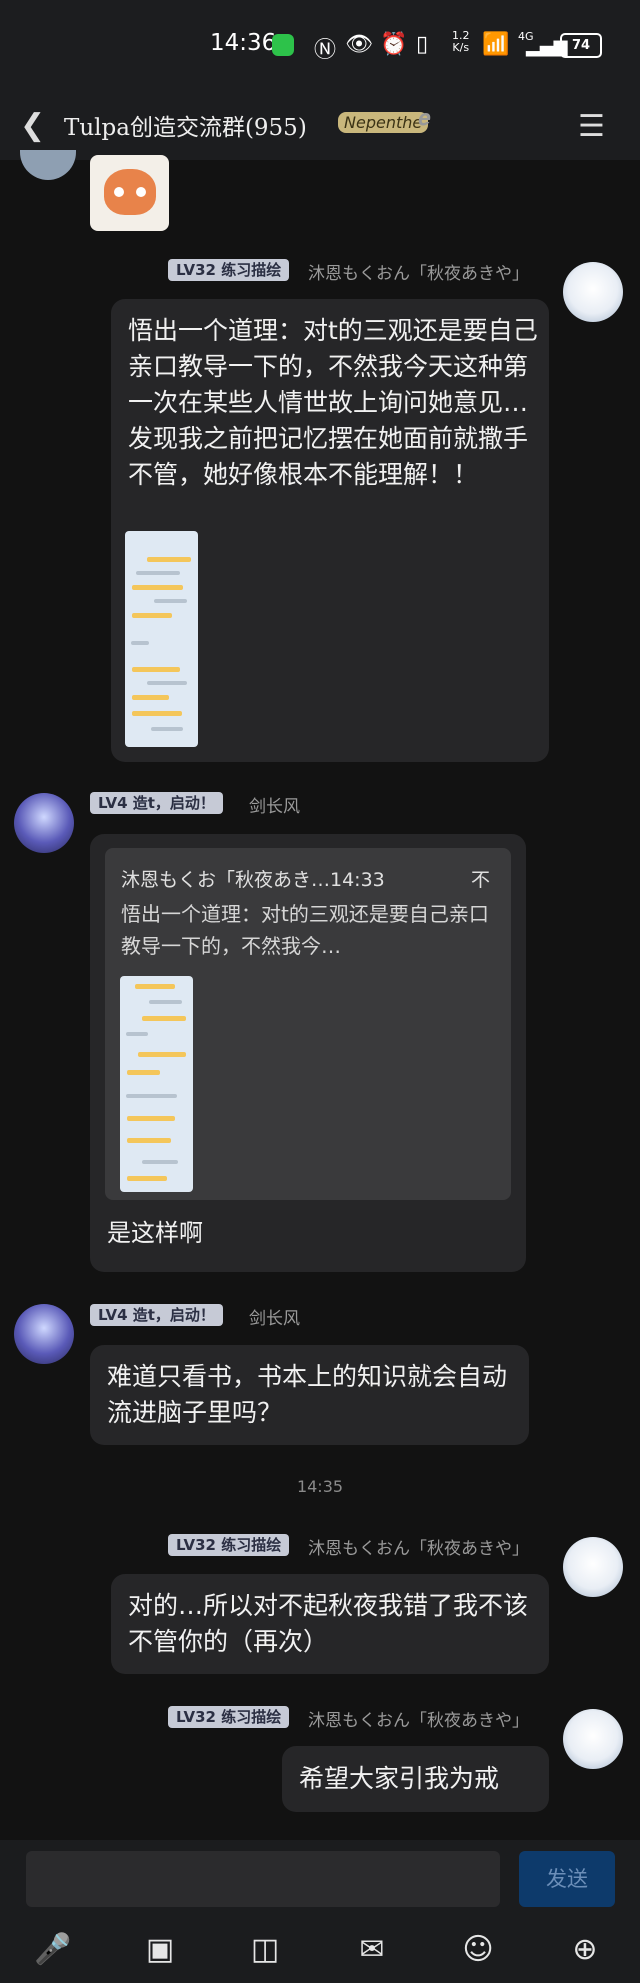 The width and height of the screenshot is (640, 1983). What do you see at coordinates (325, 50) in the screenshot?
I see `nfc-icon: Ⓝ` at bounding box center [325, 50].